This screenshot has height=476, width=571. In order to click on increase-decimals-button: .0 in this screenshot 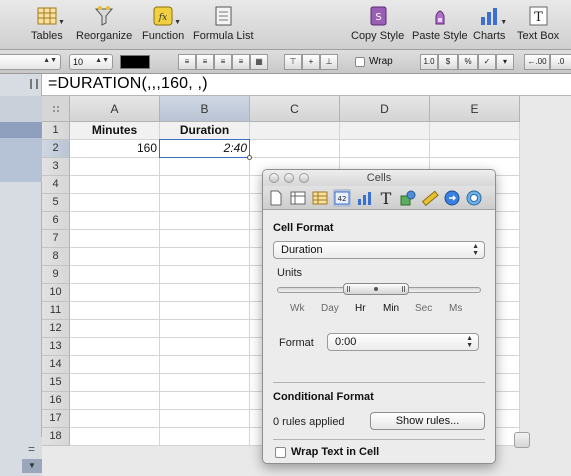, I will do `click(560, 62)`.